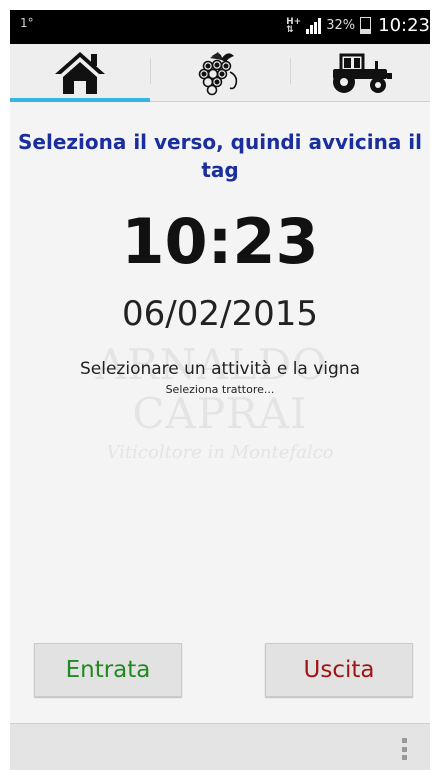  Describe the element at coordinates (405, 749) in the screenshot. I see `overflow-menu-icon` at that location.